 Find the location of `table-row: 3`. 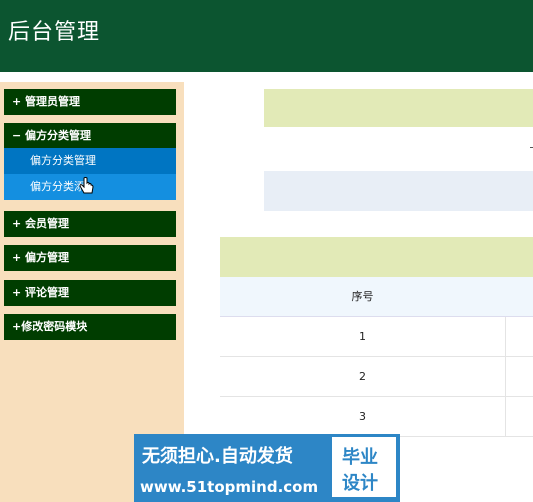

table-row: 3 is located at coordinates (376, 417).